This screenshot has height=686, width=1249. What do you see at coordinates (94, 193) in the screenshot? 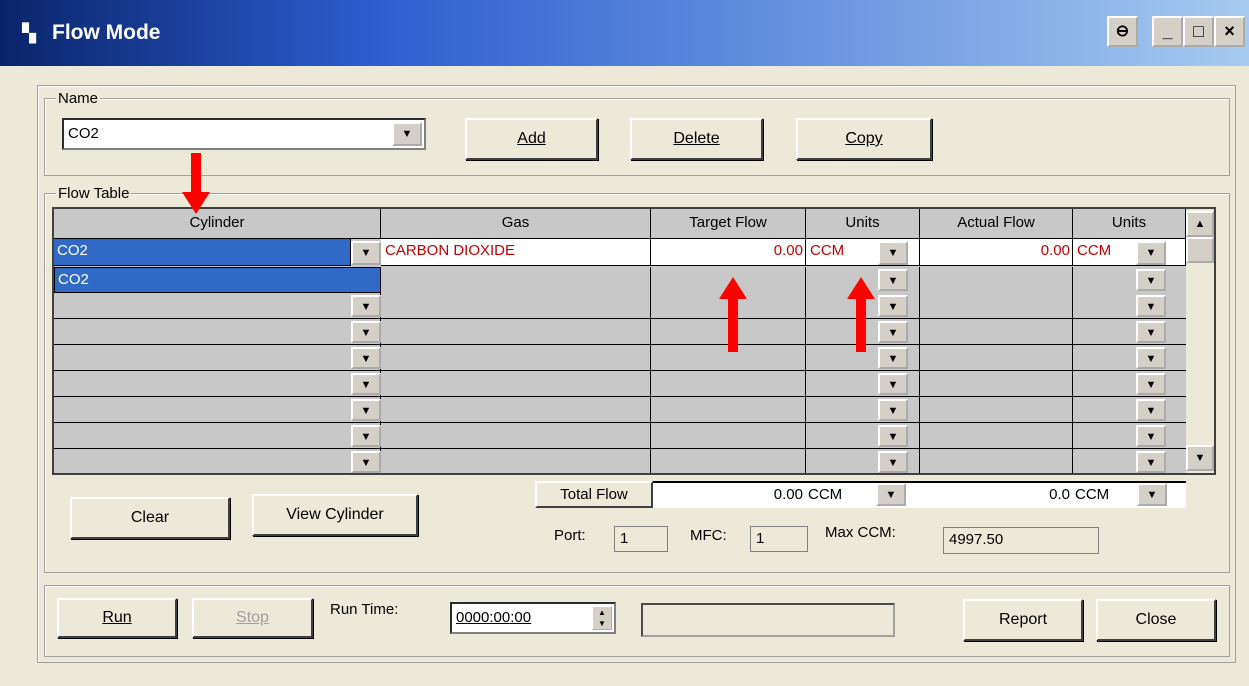
I see `flow-table-label: Flow Table` at bounding box center [94, 193].